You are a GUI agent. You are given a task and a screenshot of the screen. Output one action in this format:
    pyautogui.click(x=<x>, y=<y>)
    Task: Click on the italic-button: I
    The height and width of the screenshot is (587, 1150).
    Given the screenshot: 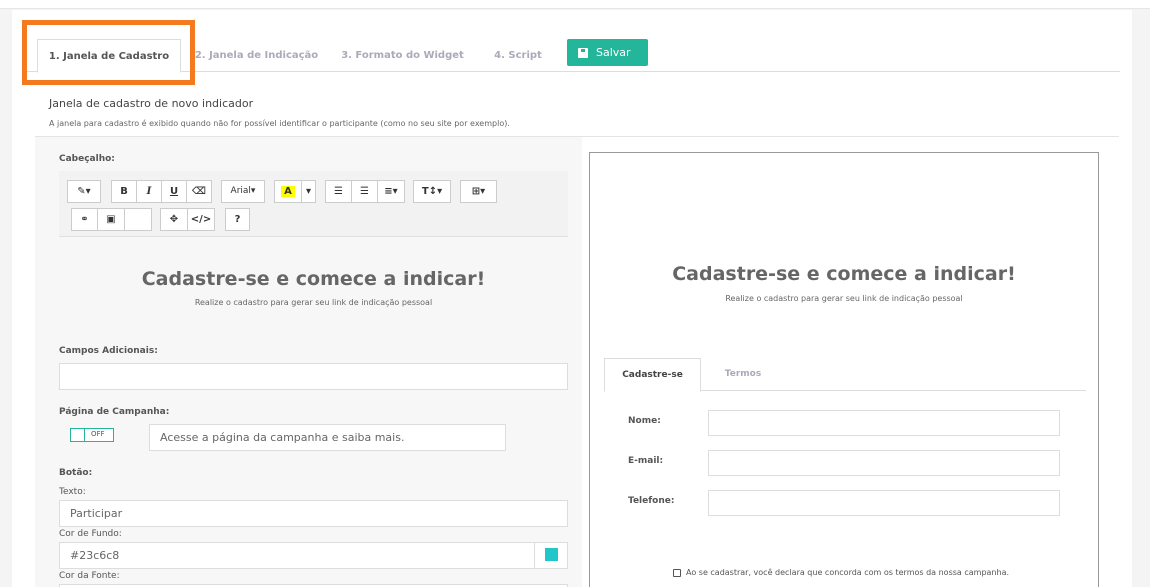 What is the action you would take?
    pyautogui.click(x=149, y=191)
    